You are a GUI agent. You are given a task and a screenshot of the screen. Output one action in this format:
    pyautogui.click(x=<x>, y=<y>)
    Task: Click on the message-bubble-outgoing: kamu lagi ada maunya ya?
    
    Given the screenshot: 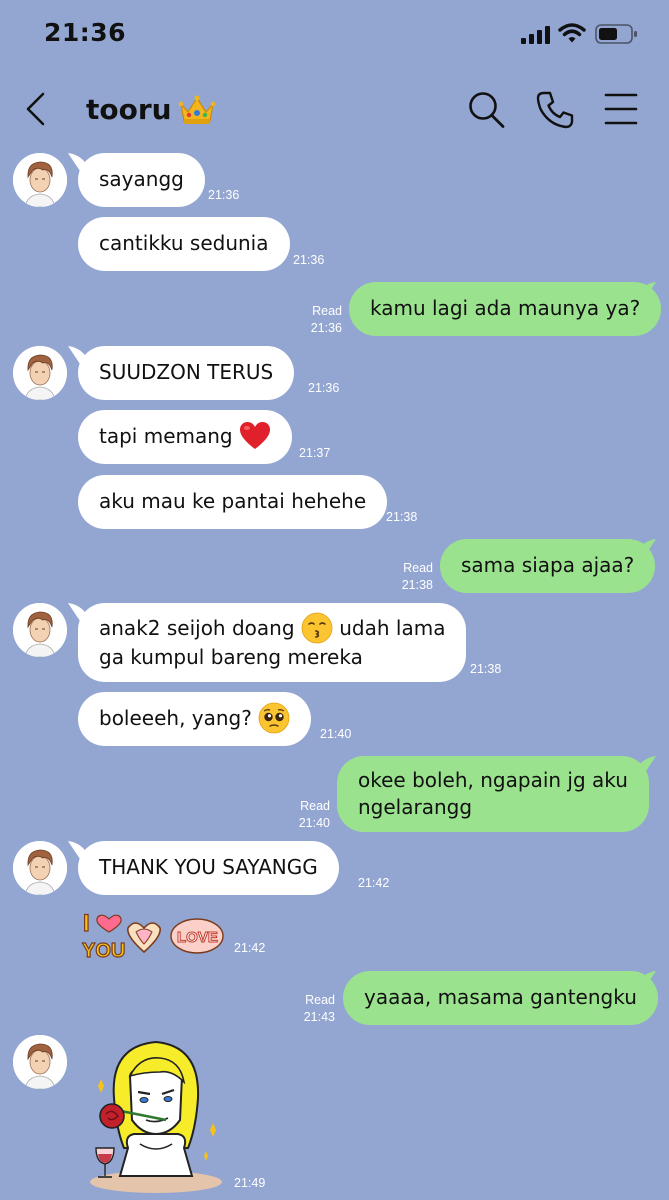 What is the action you would take?
    pyautogui.click(x=505, y=309)
    